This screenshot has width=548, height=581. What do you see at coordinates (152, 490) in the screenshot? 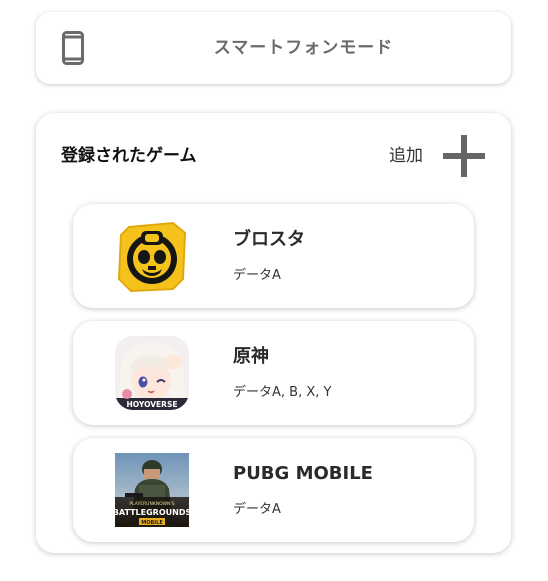
I see `pubg-mobile-icon: PLAYERUNKNOWN'S BATTLEGROUNDS MOBILE` at bounding box center [152, 490].